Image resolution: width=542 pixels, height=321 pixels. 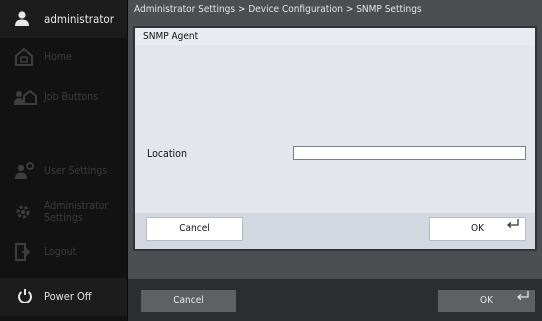 I want to click on sidebar-item-label: Home, so click(x=58, y=57).